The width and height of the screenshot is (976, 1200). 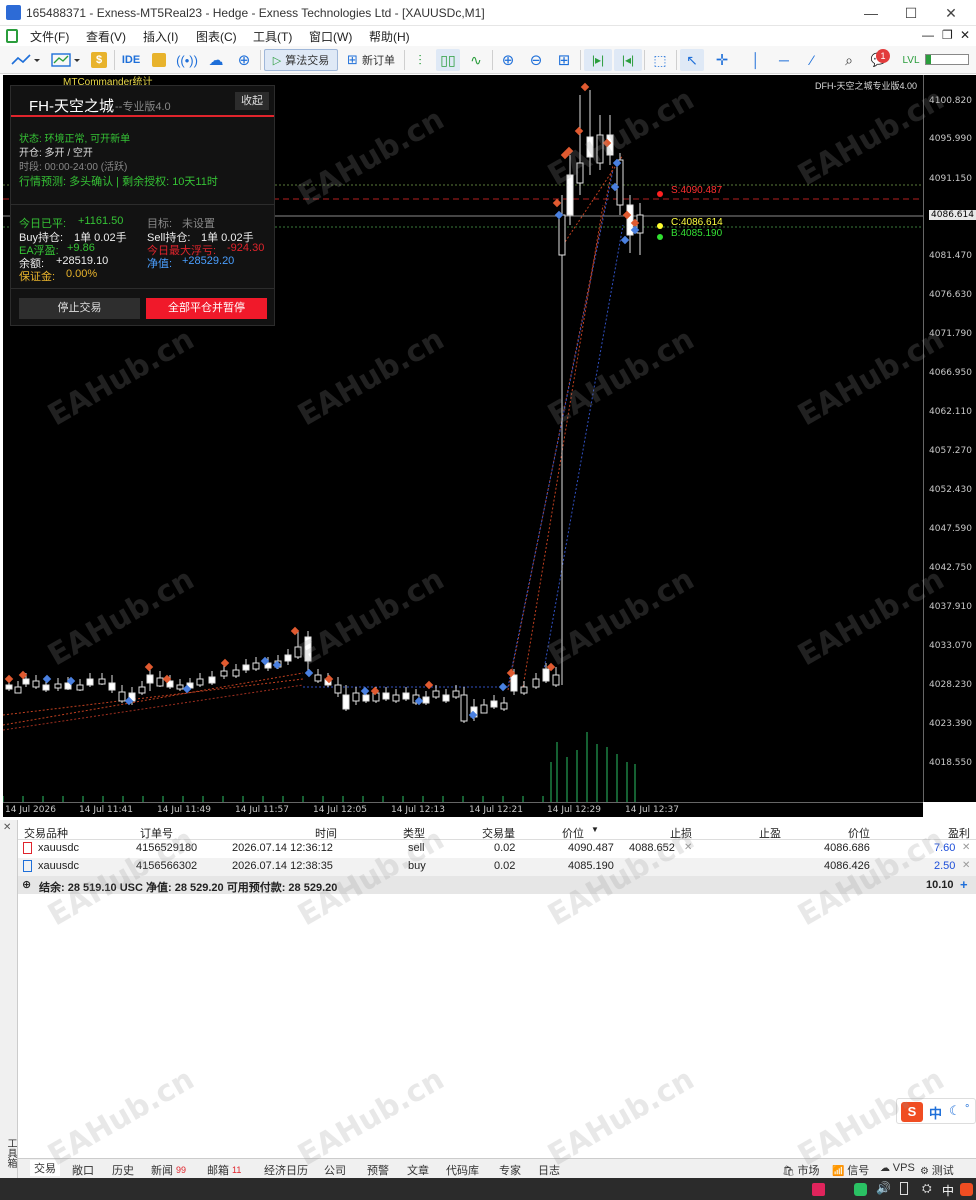 I want to click on right-tab-icon: ⚙, so click(x=926, y=1171).